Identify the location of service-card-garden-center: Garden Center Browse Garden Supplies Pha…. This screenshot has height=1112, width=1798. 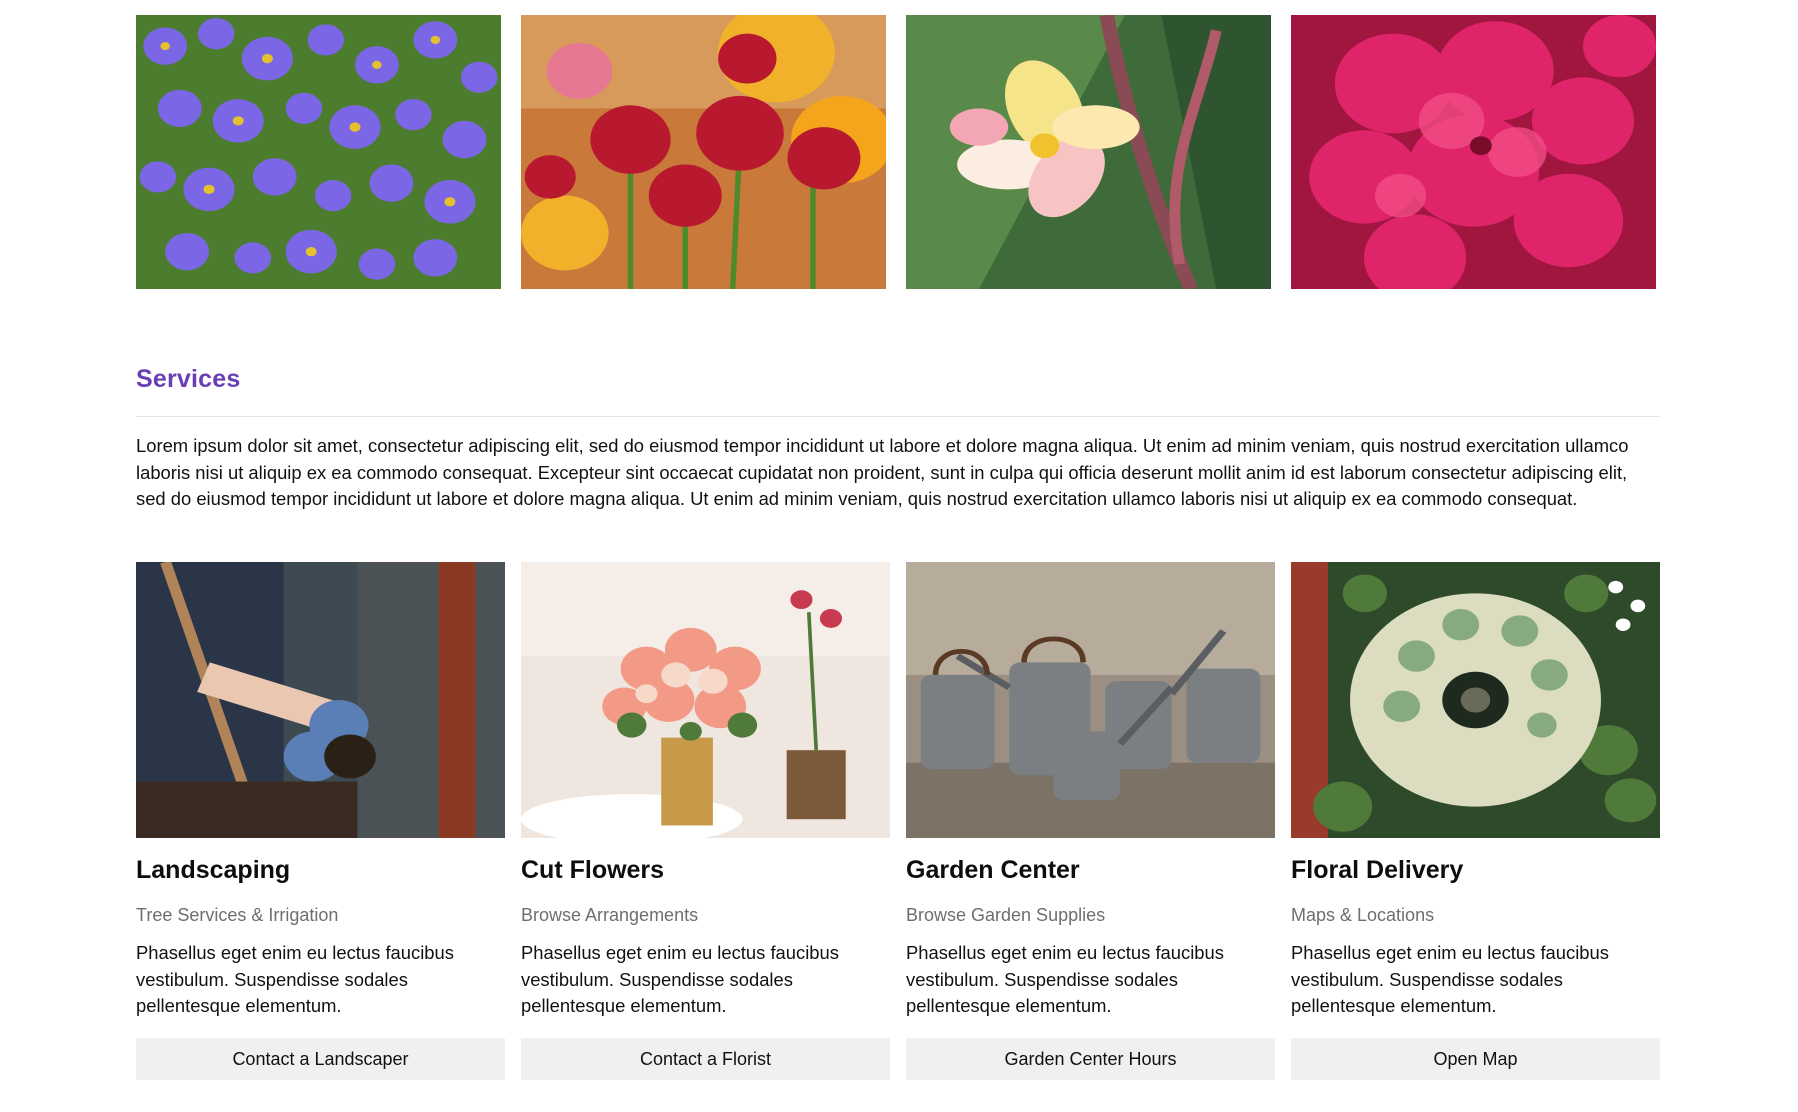
(1090, 821).